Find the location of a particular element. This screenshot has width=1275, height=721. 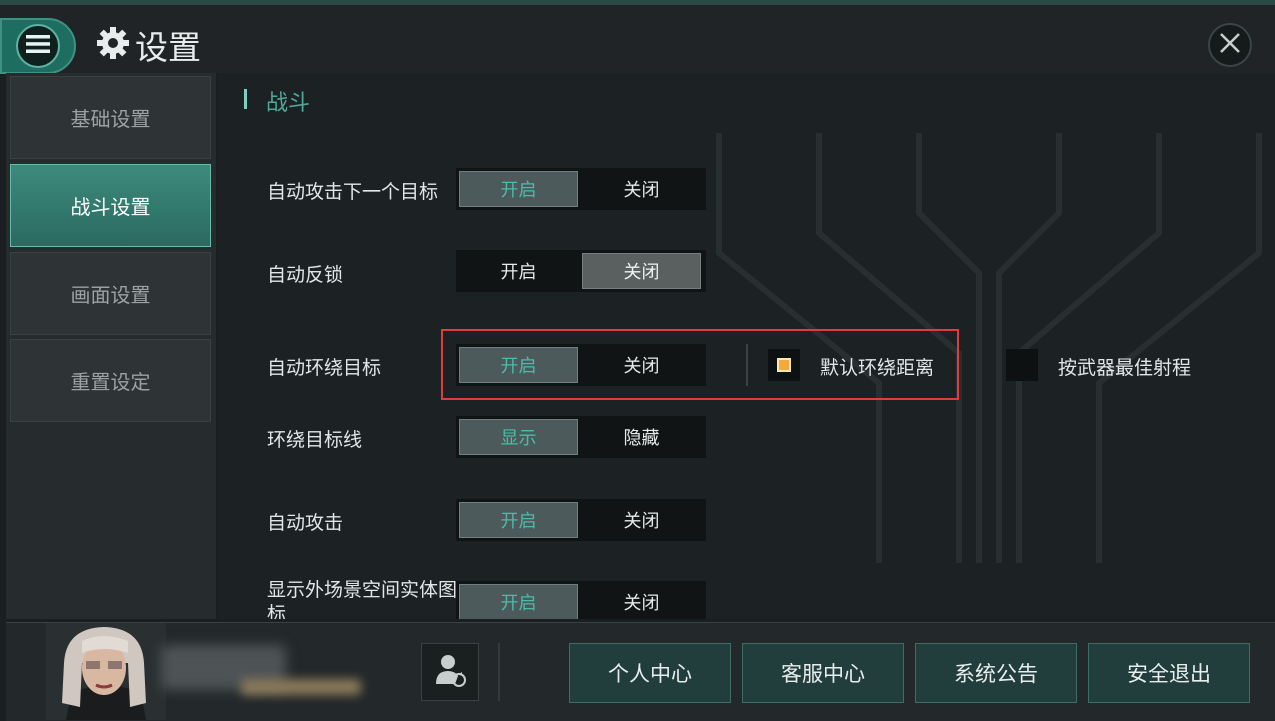

sidebar-item-label: 重置设定 is located at coordinates (110, 382).